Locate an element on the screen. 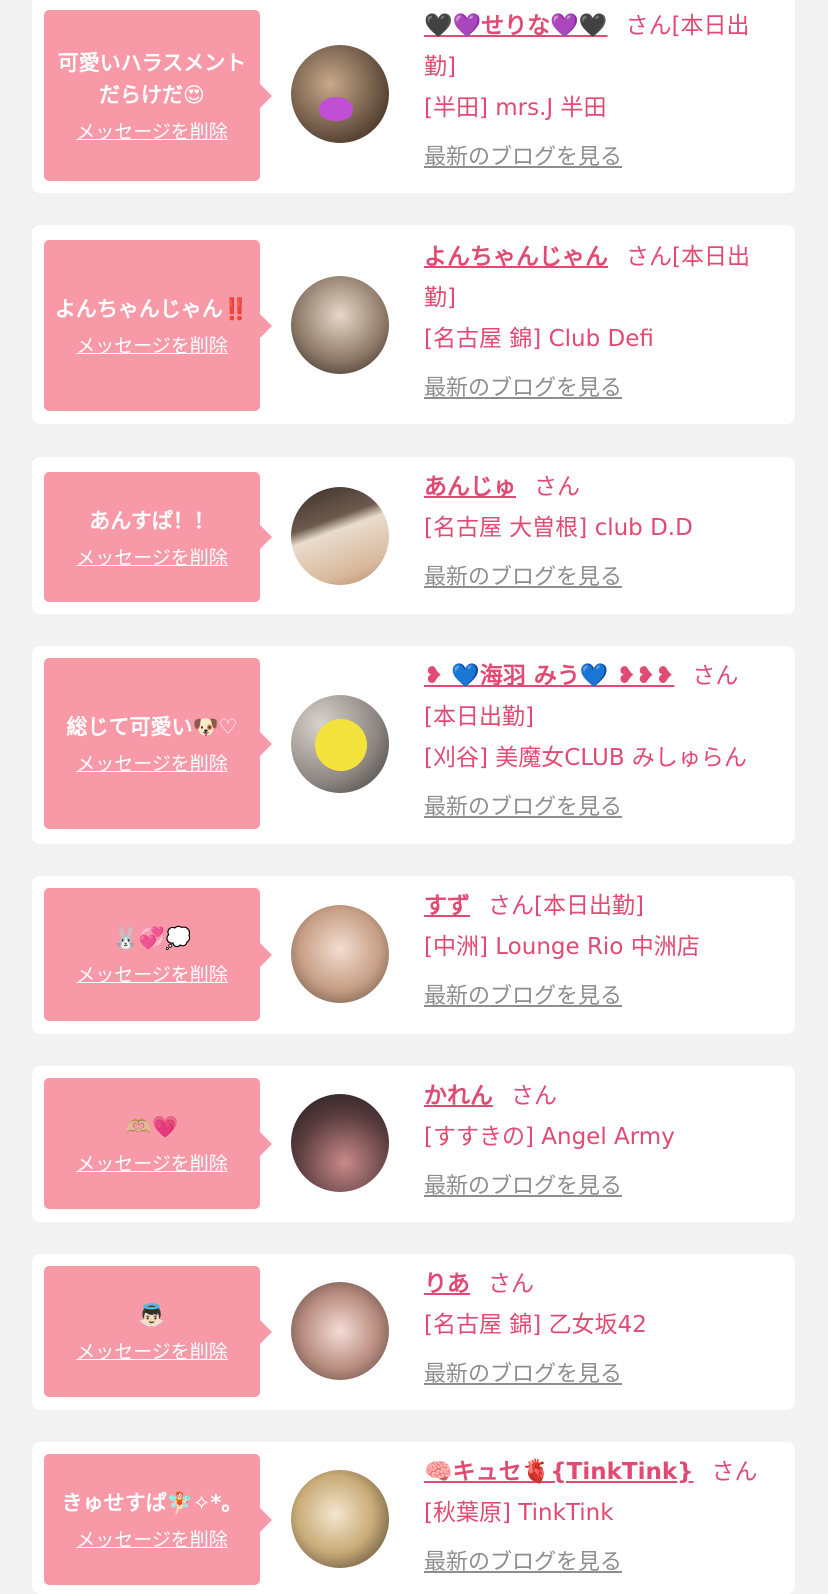 The width and height of the screenshot is (828, 1594). cast-name-link: よんちゃんじゃん is located at coordinates (516, 257).